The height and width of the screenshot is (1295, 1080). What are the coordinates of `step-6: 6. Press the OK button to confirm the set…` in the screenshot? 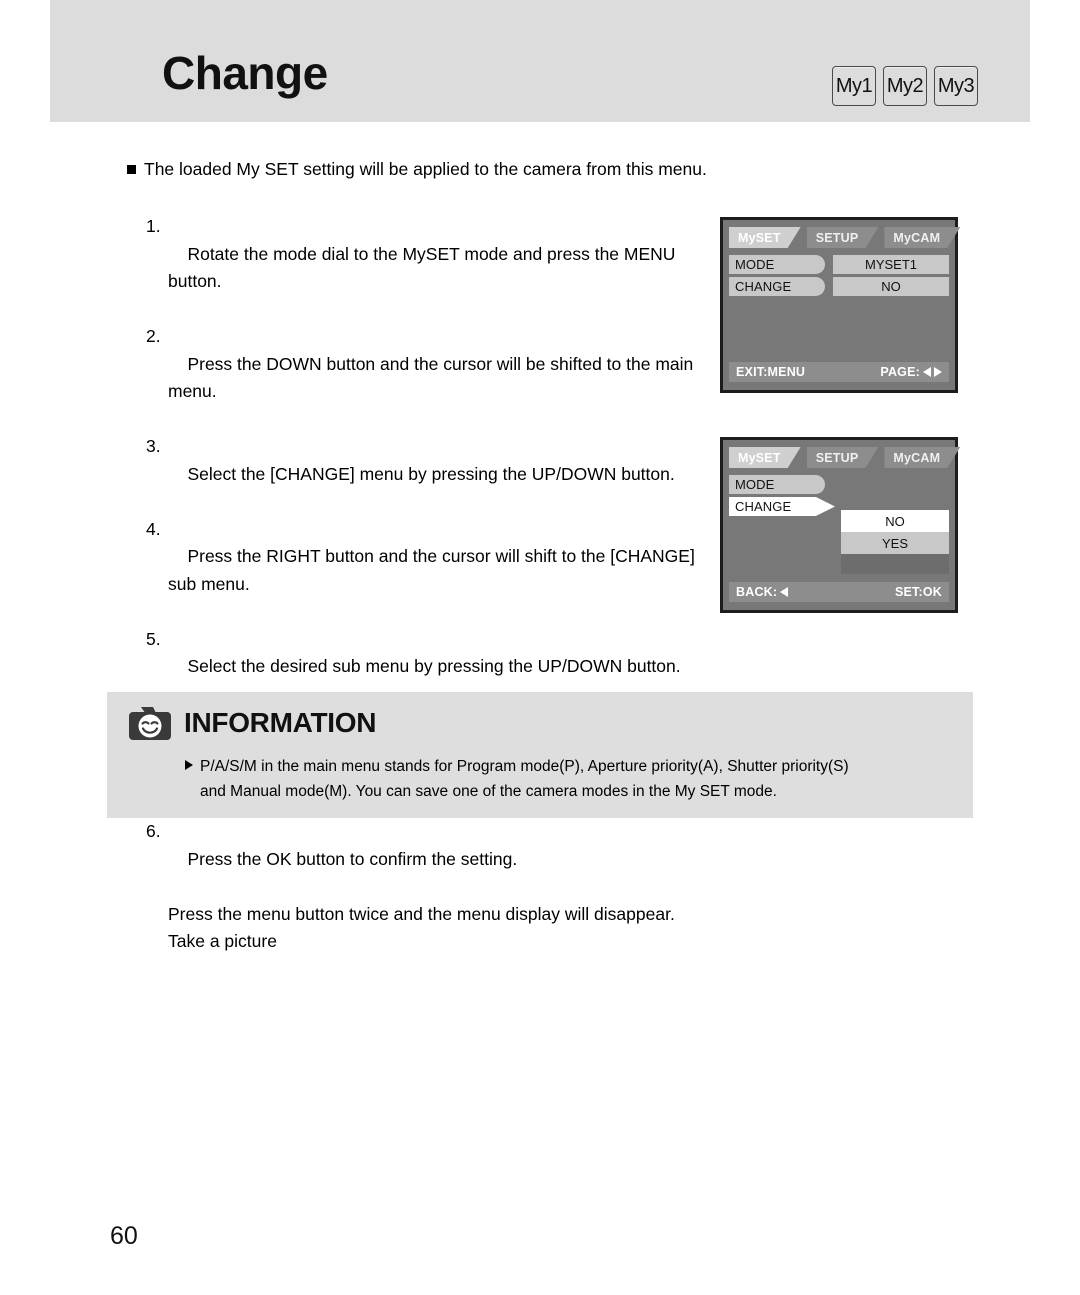 It's located at (426, 859).